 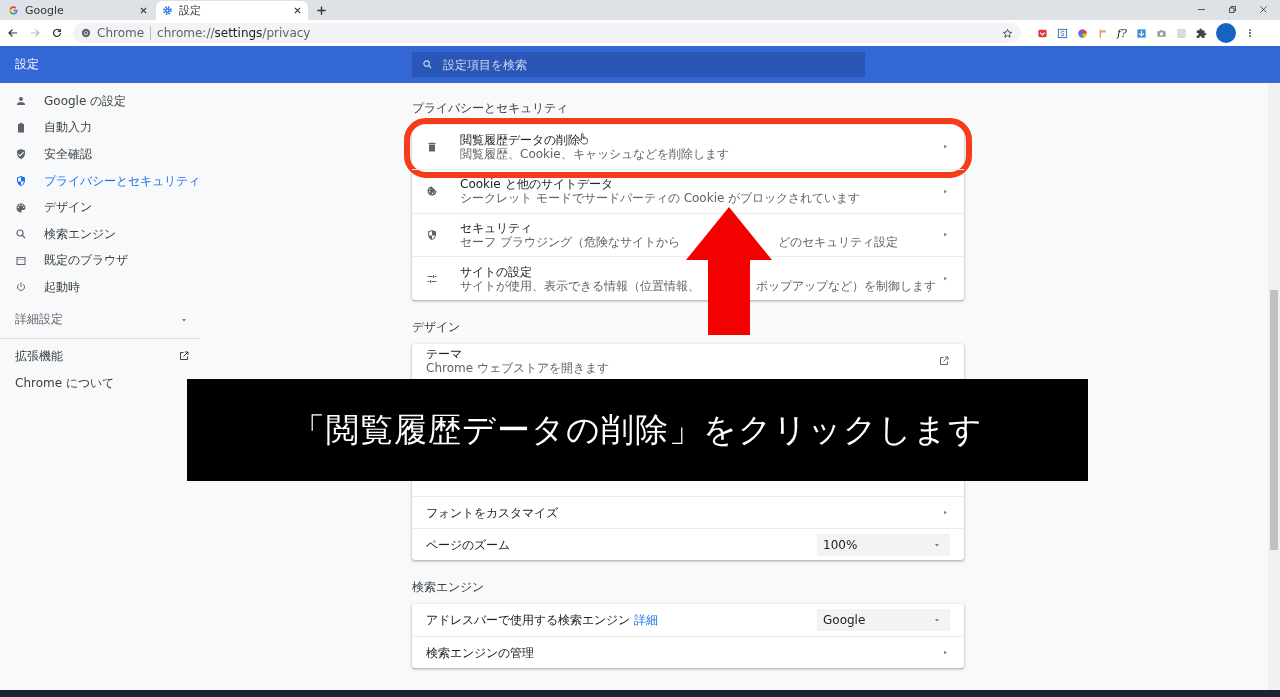 What do you see at coordinates (100, 207) in the screenshot?
I see `sidebar-item: デザイン` at bounding box center [100, 207].